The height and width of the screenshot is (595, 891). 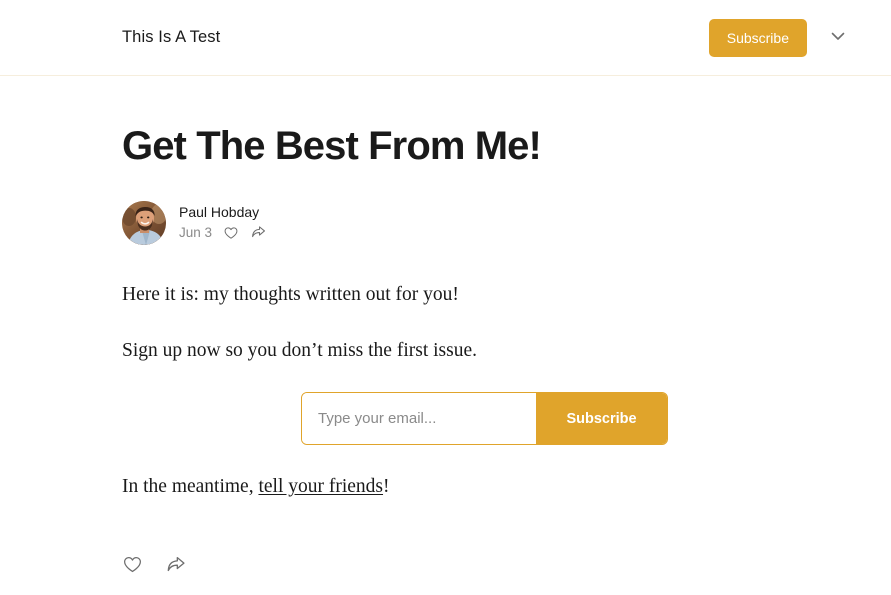 I want to click on site-header: This Is A Test Subscribe, so click(x=445, y=38).